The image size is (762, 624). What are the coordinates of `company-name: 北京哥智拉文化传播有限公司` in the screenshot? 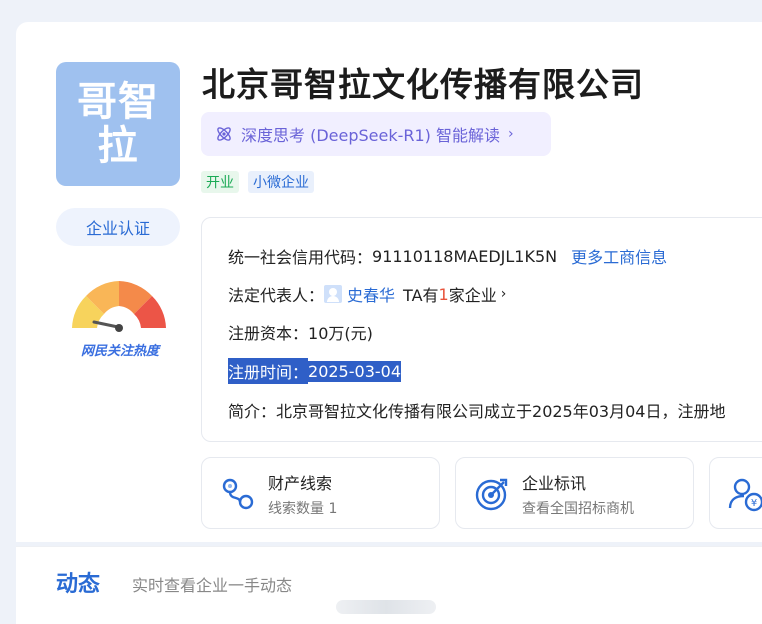 It's located at (423, 84).